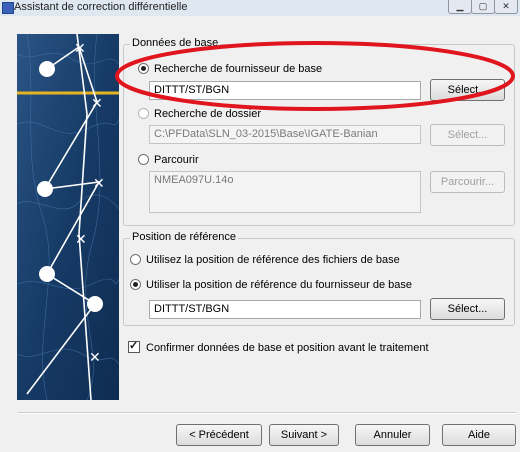  I want to click on browse-field: NMEA097U.14o, so click(285, 192).